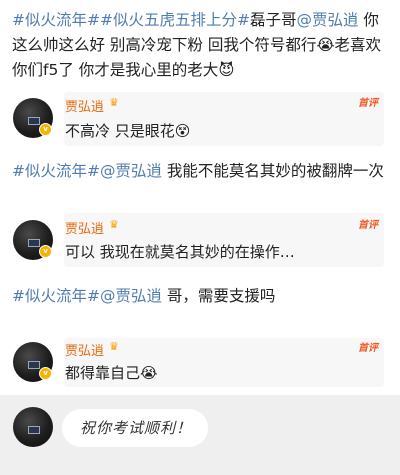 The image size is (400, 475). Describe the element at coordinates (200, 362) in the screenshot. I see `reply-card-3: v 贾弘逍 ♛ 首评 都得靠自己😭` at that location.